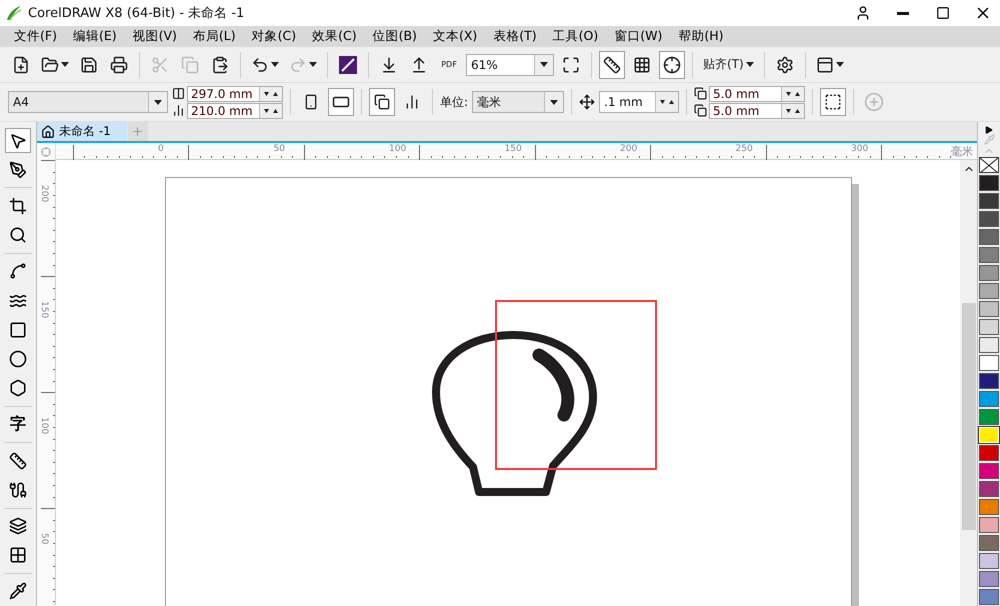  What do you see at coordinates (137, 131) in the screenshot?
I see `plus-icon` at bounding box center [137, 131].